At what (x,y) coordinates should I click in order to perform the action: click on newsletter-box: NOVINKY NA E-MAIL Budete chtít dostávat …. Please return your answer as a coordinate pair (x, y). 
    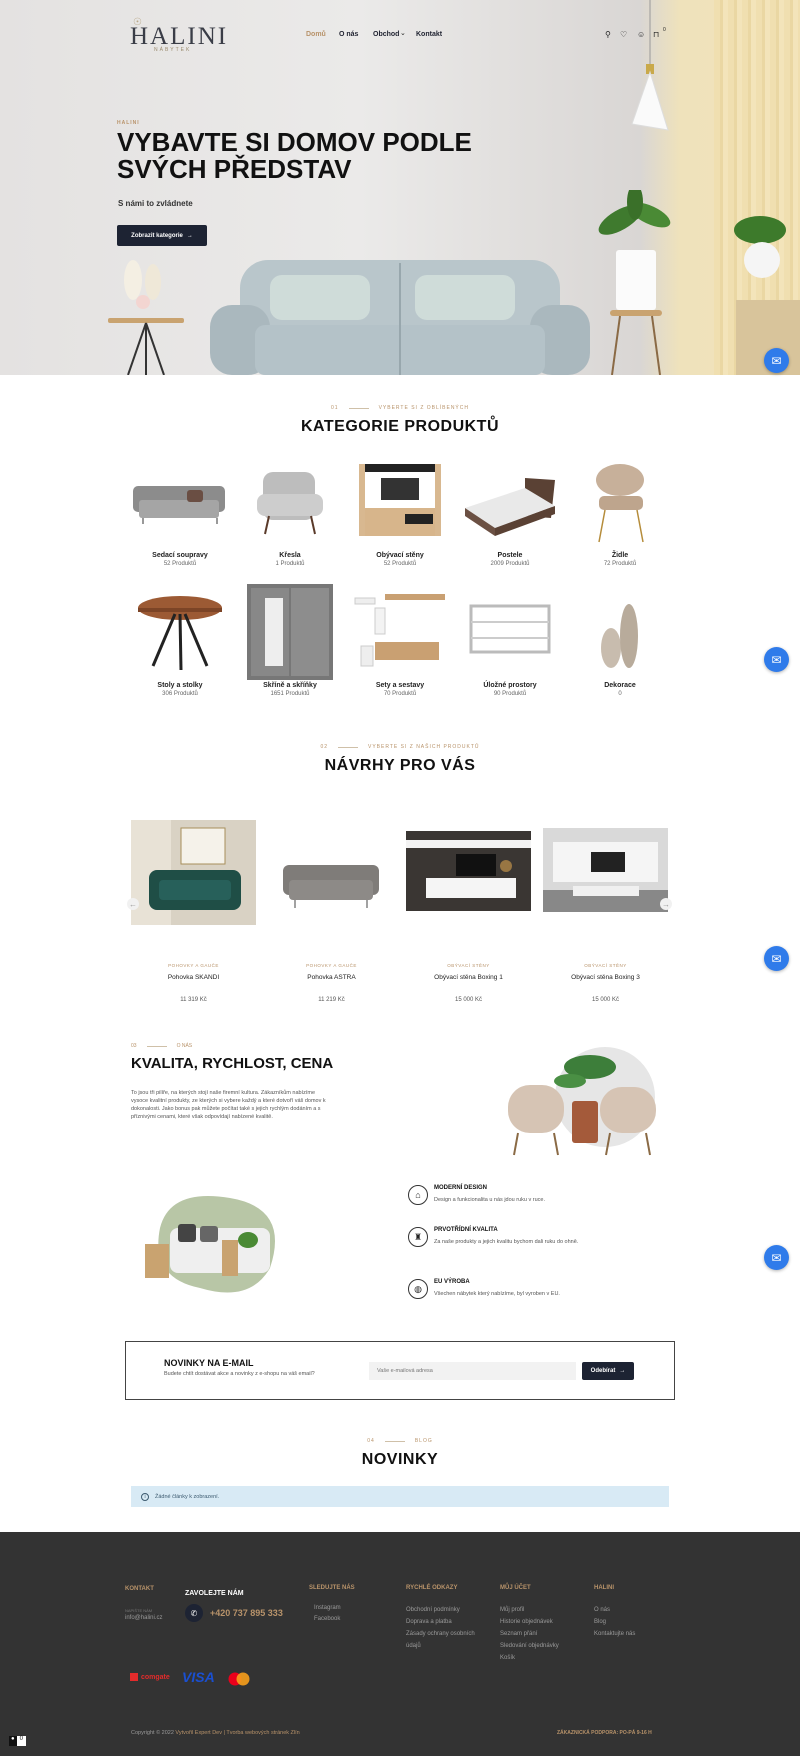
    Looking at the image, I should click on (400, 1370).